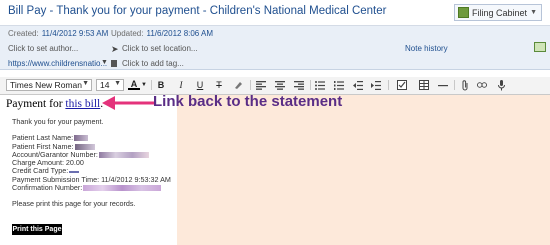  What do you see at coordinates (402, 85) in the screenshot?
I see `checkbox-icon` at bounding box center [402, 85].